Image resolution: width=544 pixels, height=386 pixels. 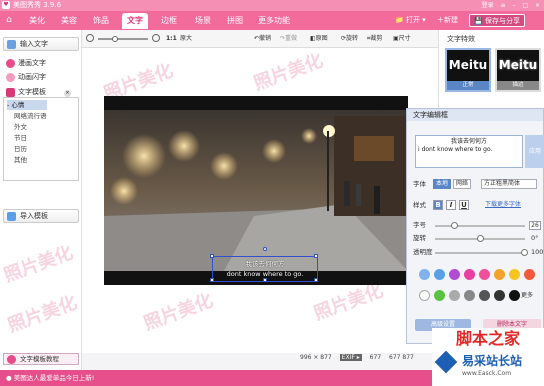 What do you see at coordinates (524, 252) in the screenshot?
I see `opacity-slider-thumb` at bounding box center [524, 252].